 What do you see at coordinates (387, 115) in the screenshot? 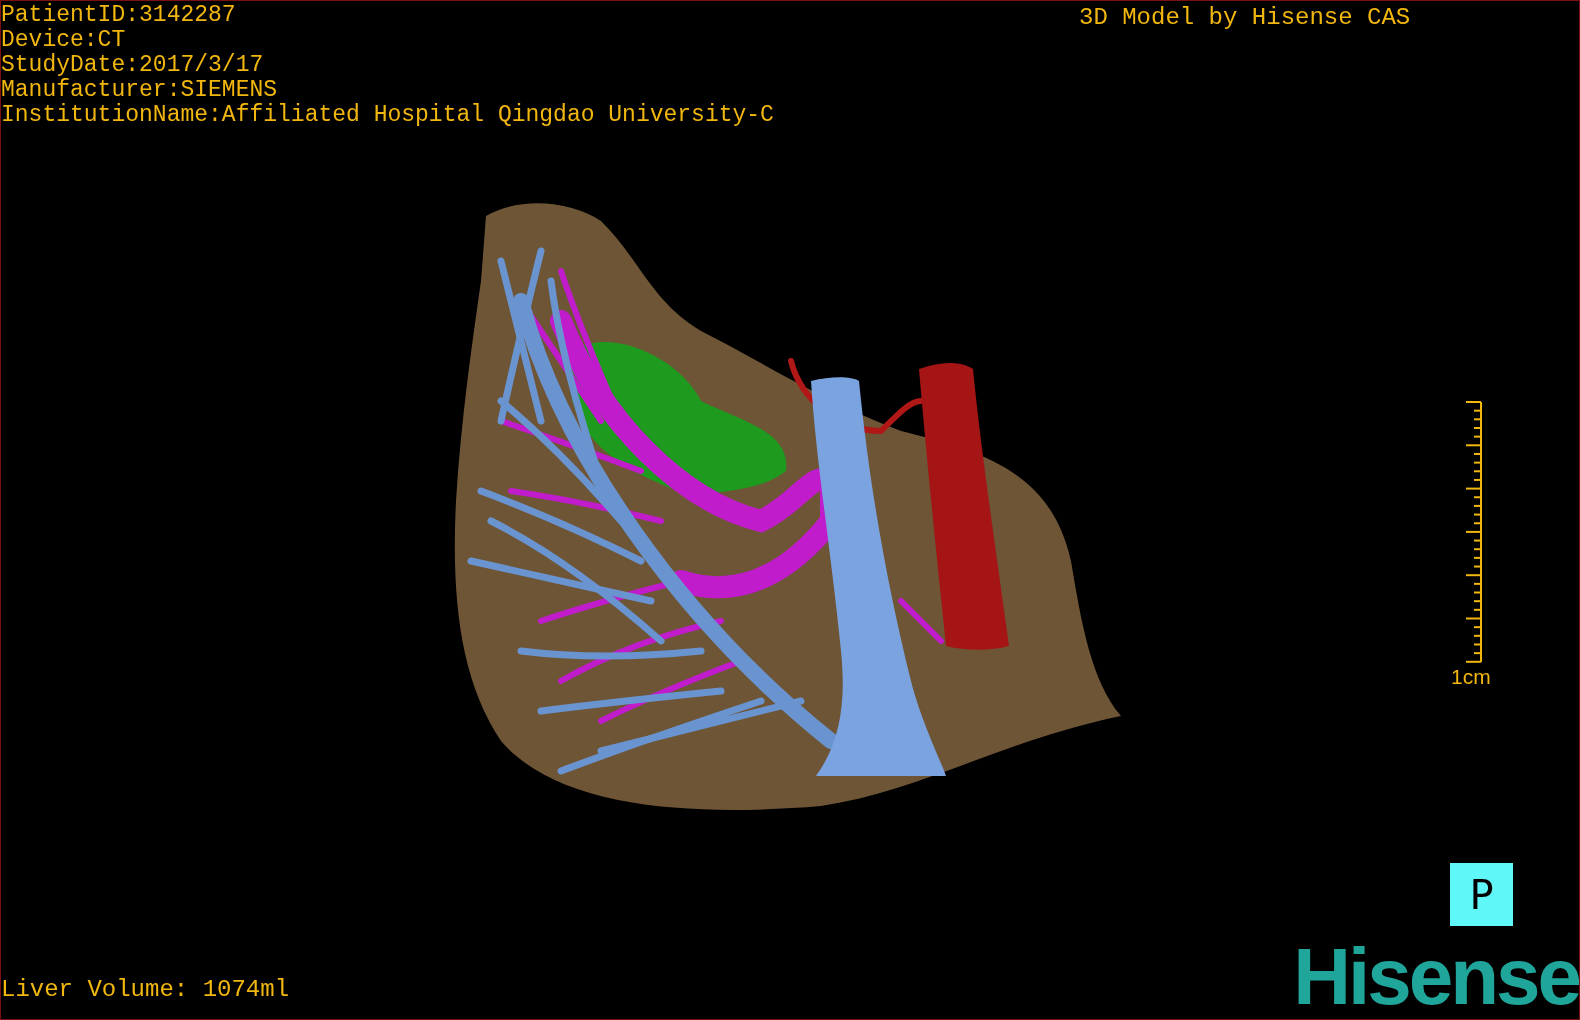
I see `patient-info-text: InstitutionName:Affiliated Hospital Qingdao University-C` at bounding box center [387, 115].